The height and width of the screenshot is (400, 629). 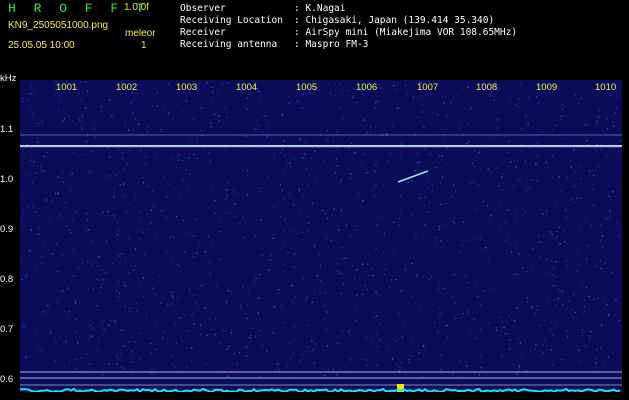 What do you see at coordinates (58, 25) in the screenshot?
I see `filename-label: KN9_2505051000.png` at bounding box center [58, 25].